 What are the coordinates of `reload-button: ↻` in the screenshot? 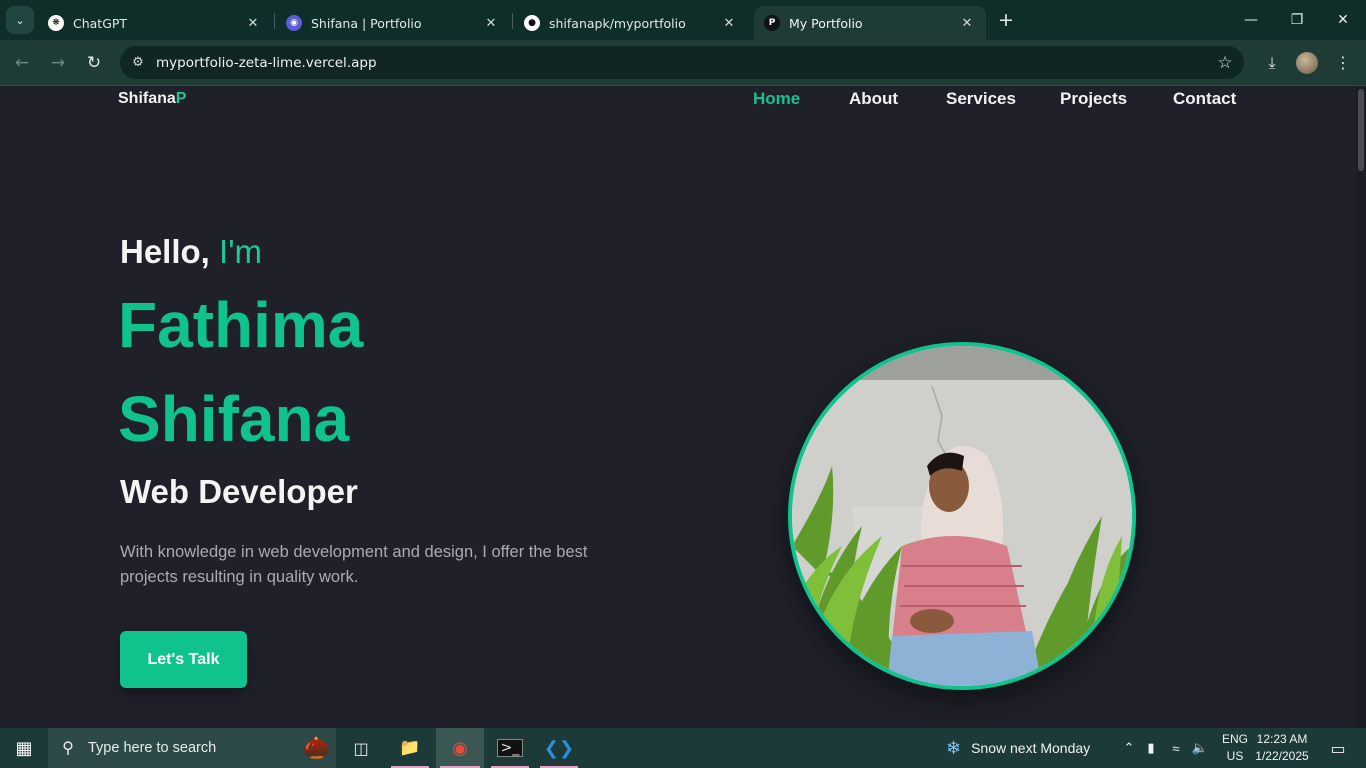 It's located at (94, 63).